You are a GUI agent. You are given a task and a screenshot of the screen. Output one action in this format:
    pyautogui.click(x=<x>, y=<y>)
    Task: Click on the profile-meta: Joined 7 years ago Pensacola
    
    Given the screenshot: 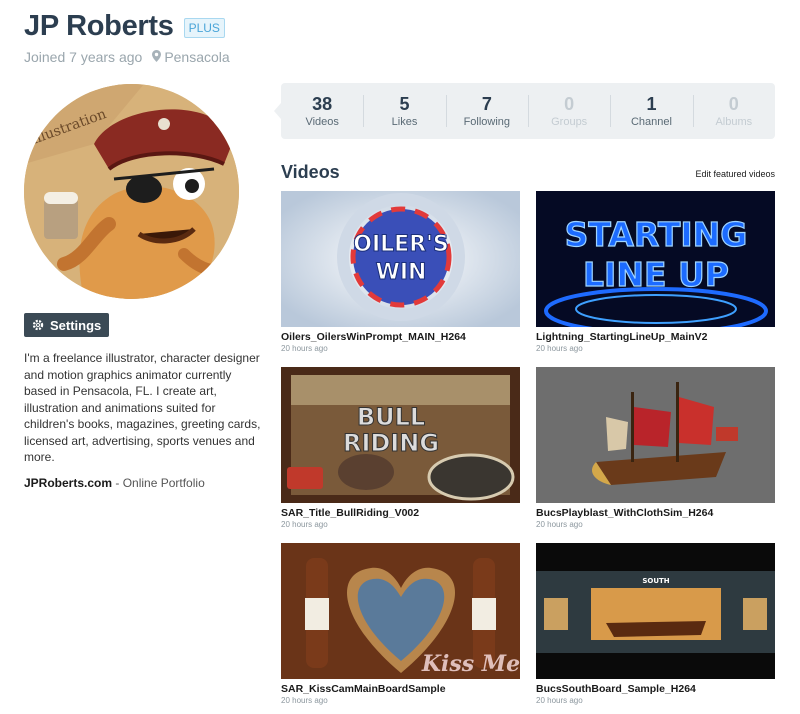 What is the action you would take?
    pyautogui.click(x=127, y=57)
    